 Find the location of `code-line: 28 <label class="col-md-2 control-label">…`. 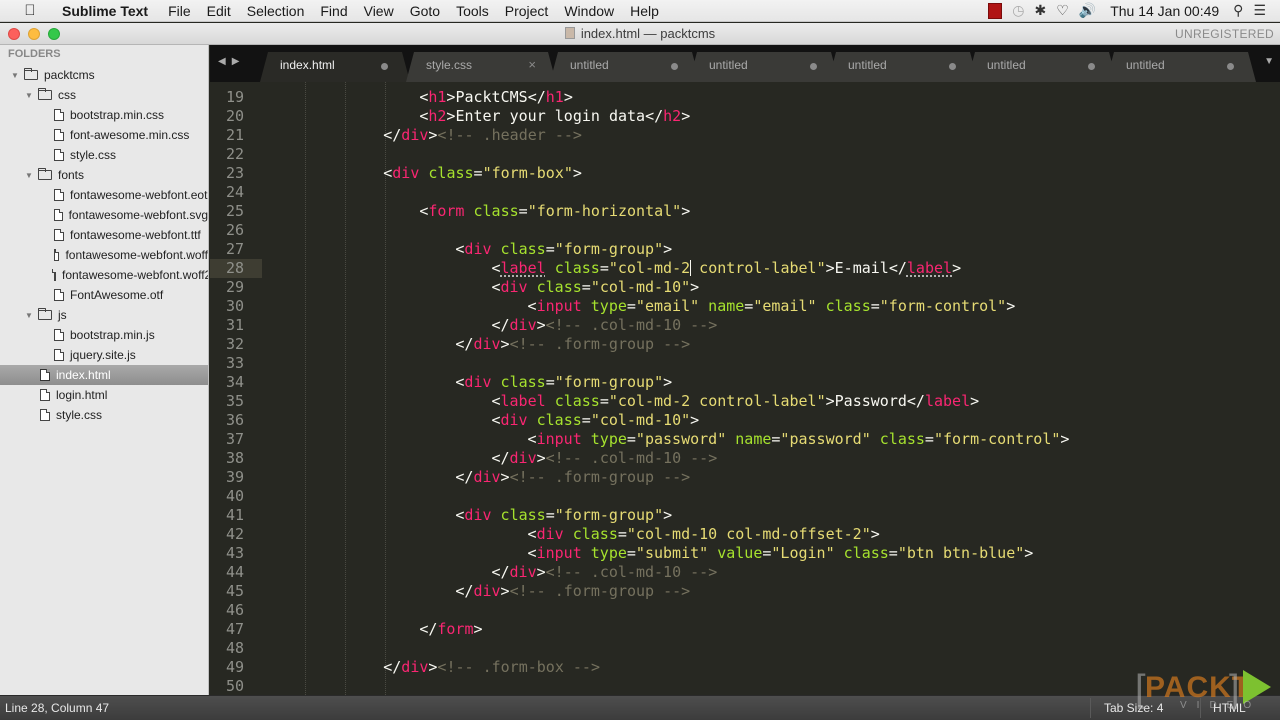

code-line: 28 <label class="col-md-2 control-label">… is located at coordinates (745, 268).